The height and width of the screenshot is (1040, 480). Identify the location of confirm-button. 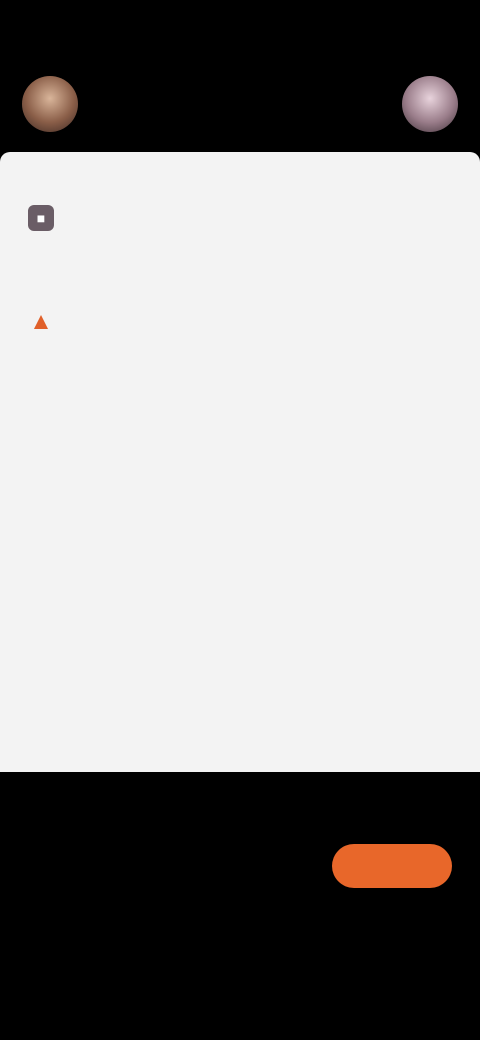
(392, 866).